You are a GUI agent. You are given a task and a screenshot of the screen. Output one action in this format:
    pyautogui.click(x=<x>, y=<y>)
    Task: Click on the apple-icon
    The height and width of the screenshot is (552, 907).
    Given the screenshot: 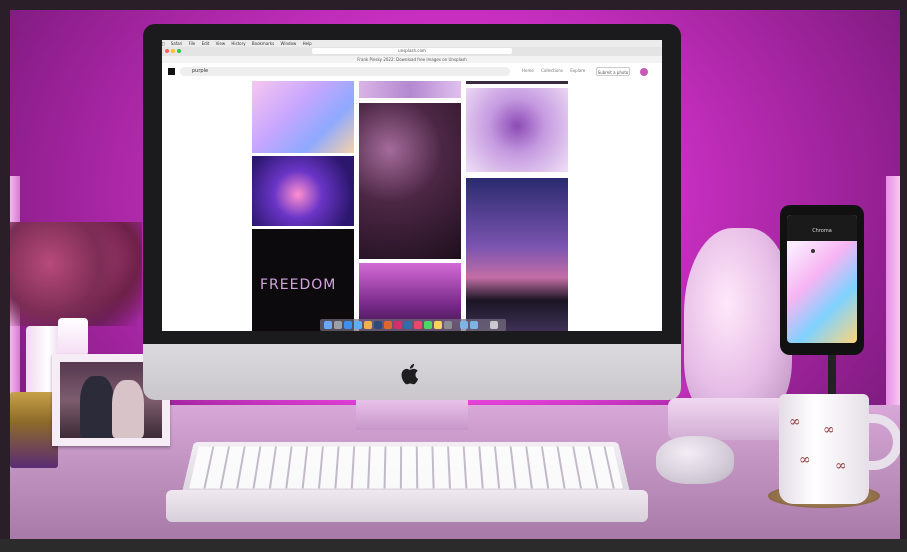 What is the action you would take?
    pyautogui.click(x=410, y=374)
    